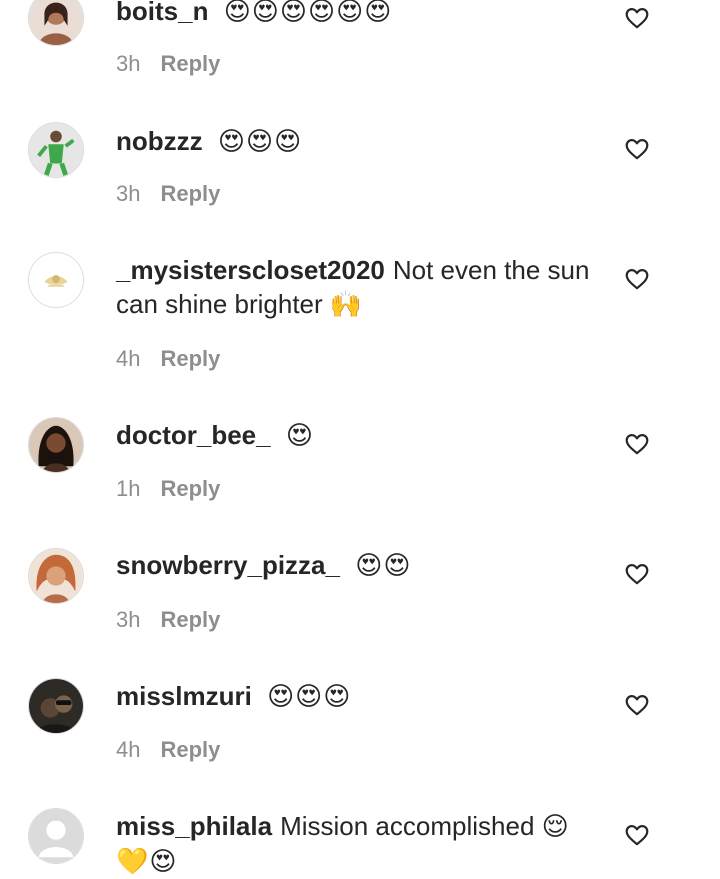 The image size is (720, 879). Describe the element at coordinates (407, 826) in the screenshot. I see `comment-message: Mission accomplished` at that location.